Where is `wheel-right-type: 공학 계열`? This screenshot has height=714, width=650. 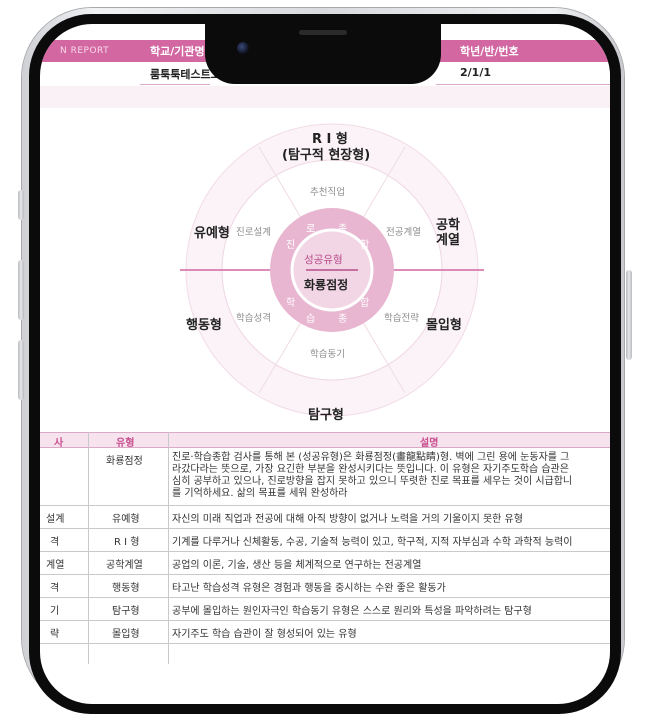 wheel-right-type: 공학 계열 is located at coordinates (448, 233).